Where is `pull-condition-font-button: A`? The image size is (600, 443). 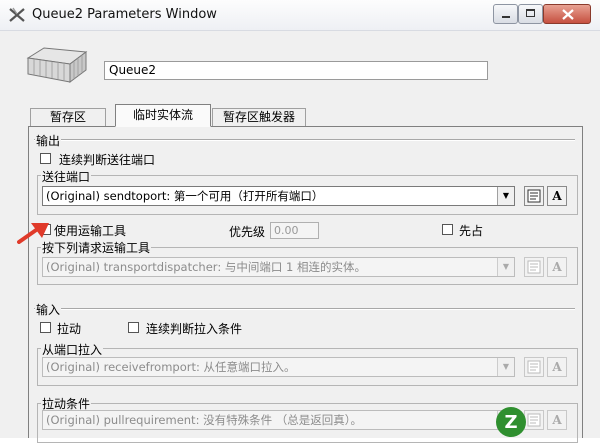
pull-condition-font-button: A is located at coordinates (557, 420).